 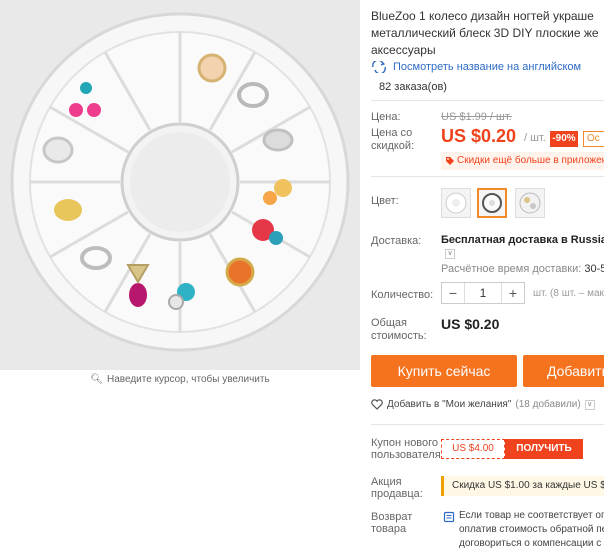 I want to click on promo-tag: Ос, so click(x=593, y=139).